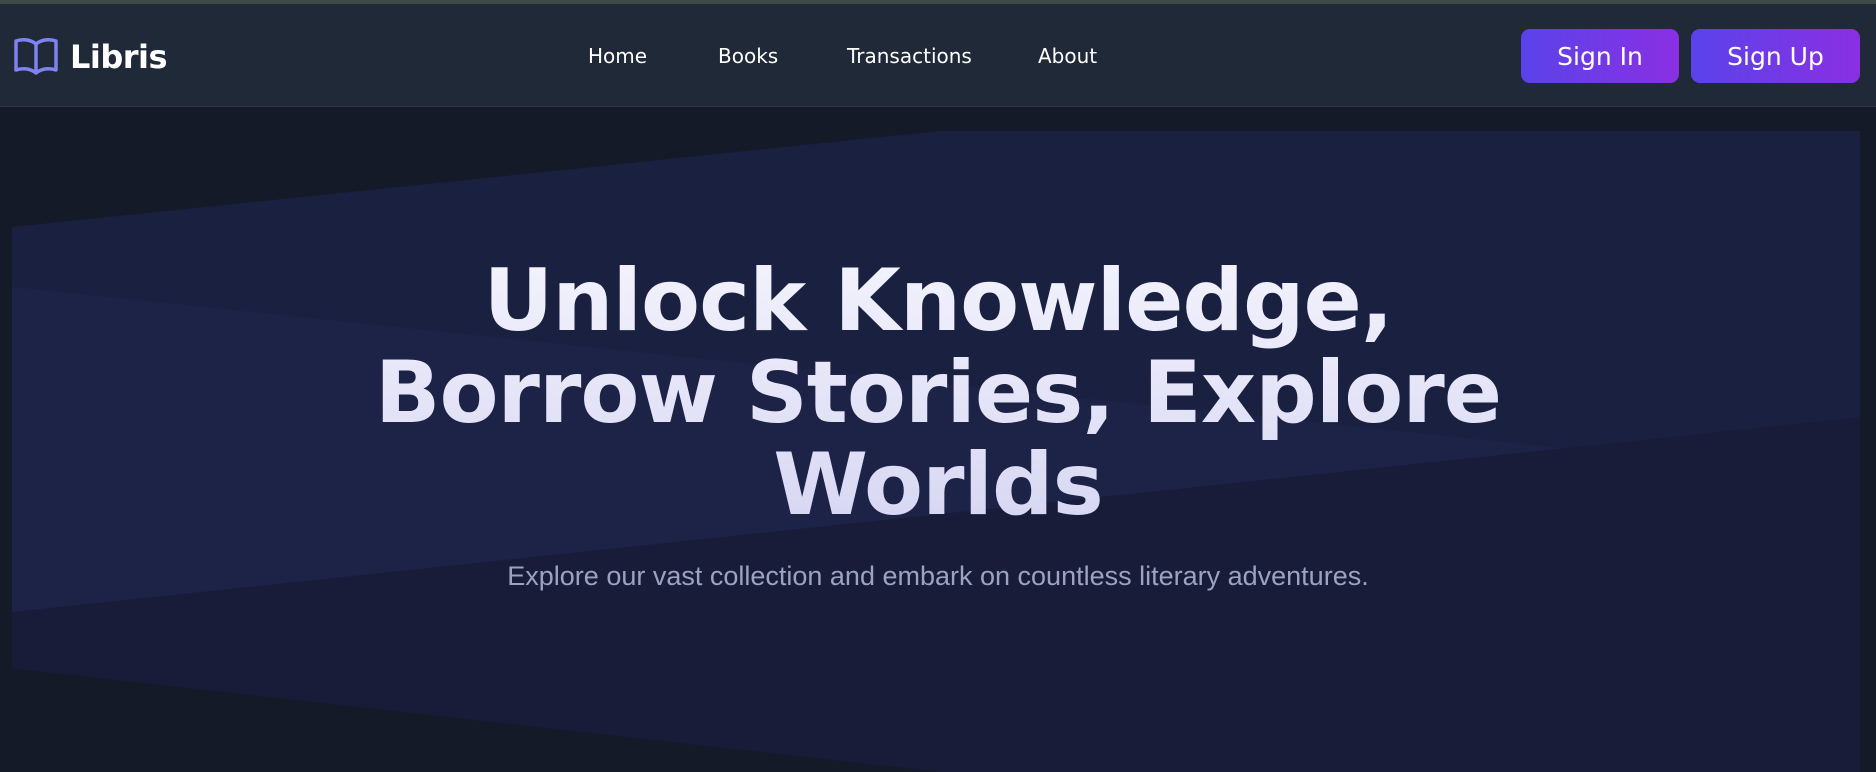  What do you see at coordinates (617, 56) in the screenshot?
I see `nav-link-home: Home` at bounding box center [617, 56].